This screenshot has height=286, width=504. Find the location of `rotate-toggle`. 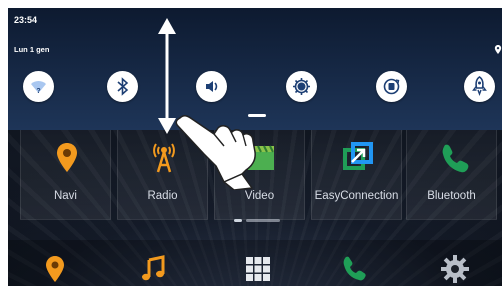

rotate-toggle is located at coordinates (391, 86).